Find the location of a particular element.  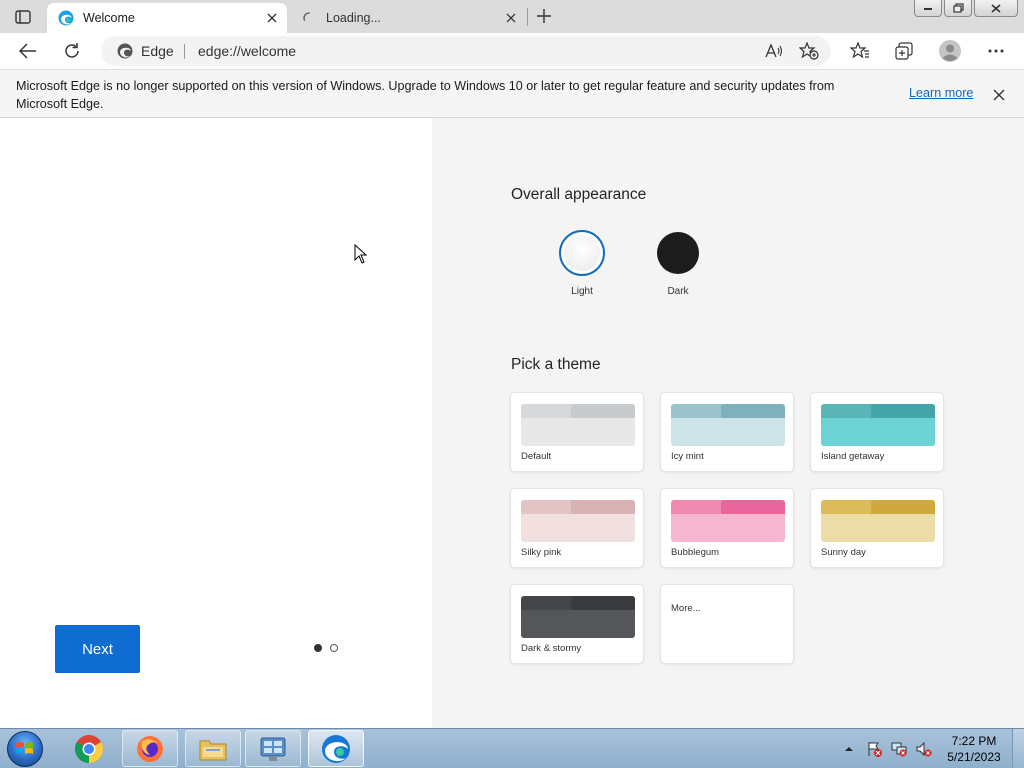

theme-card-default: Default is located at coordinates (577, 432).